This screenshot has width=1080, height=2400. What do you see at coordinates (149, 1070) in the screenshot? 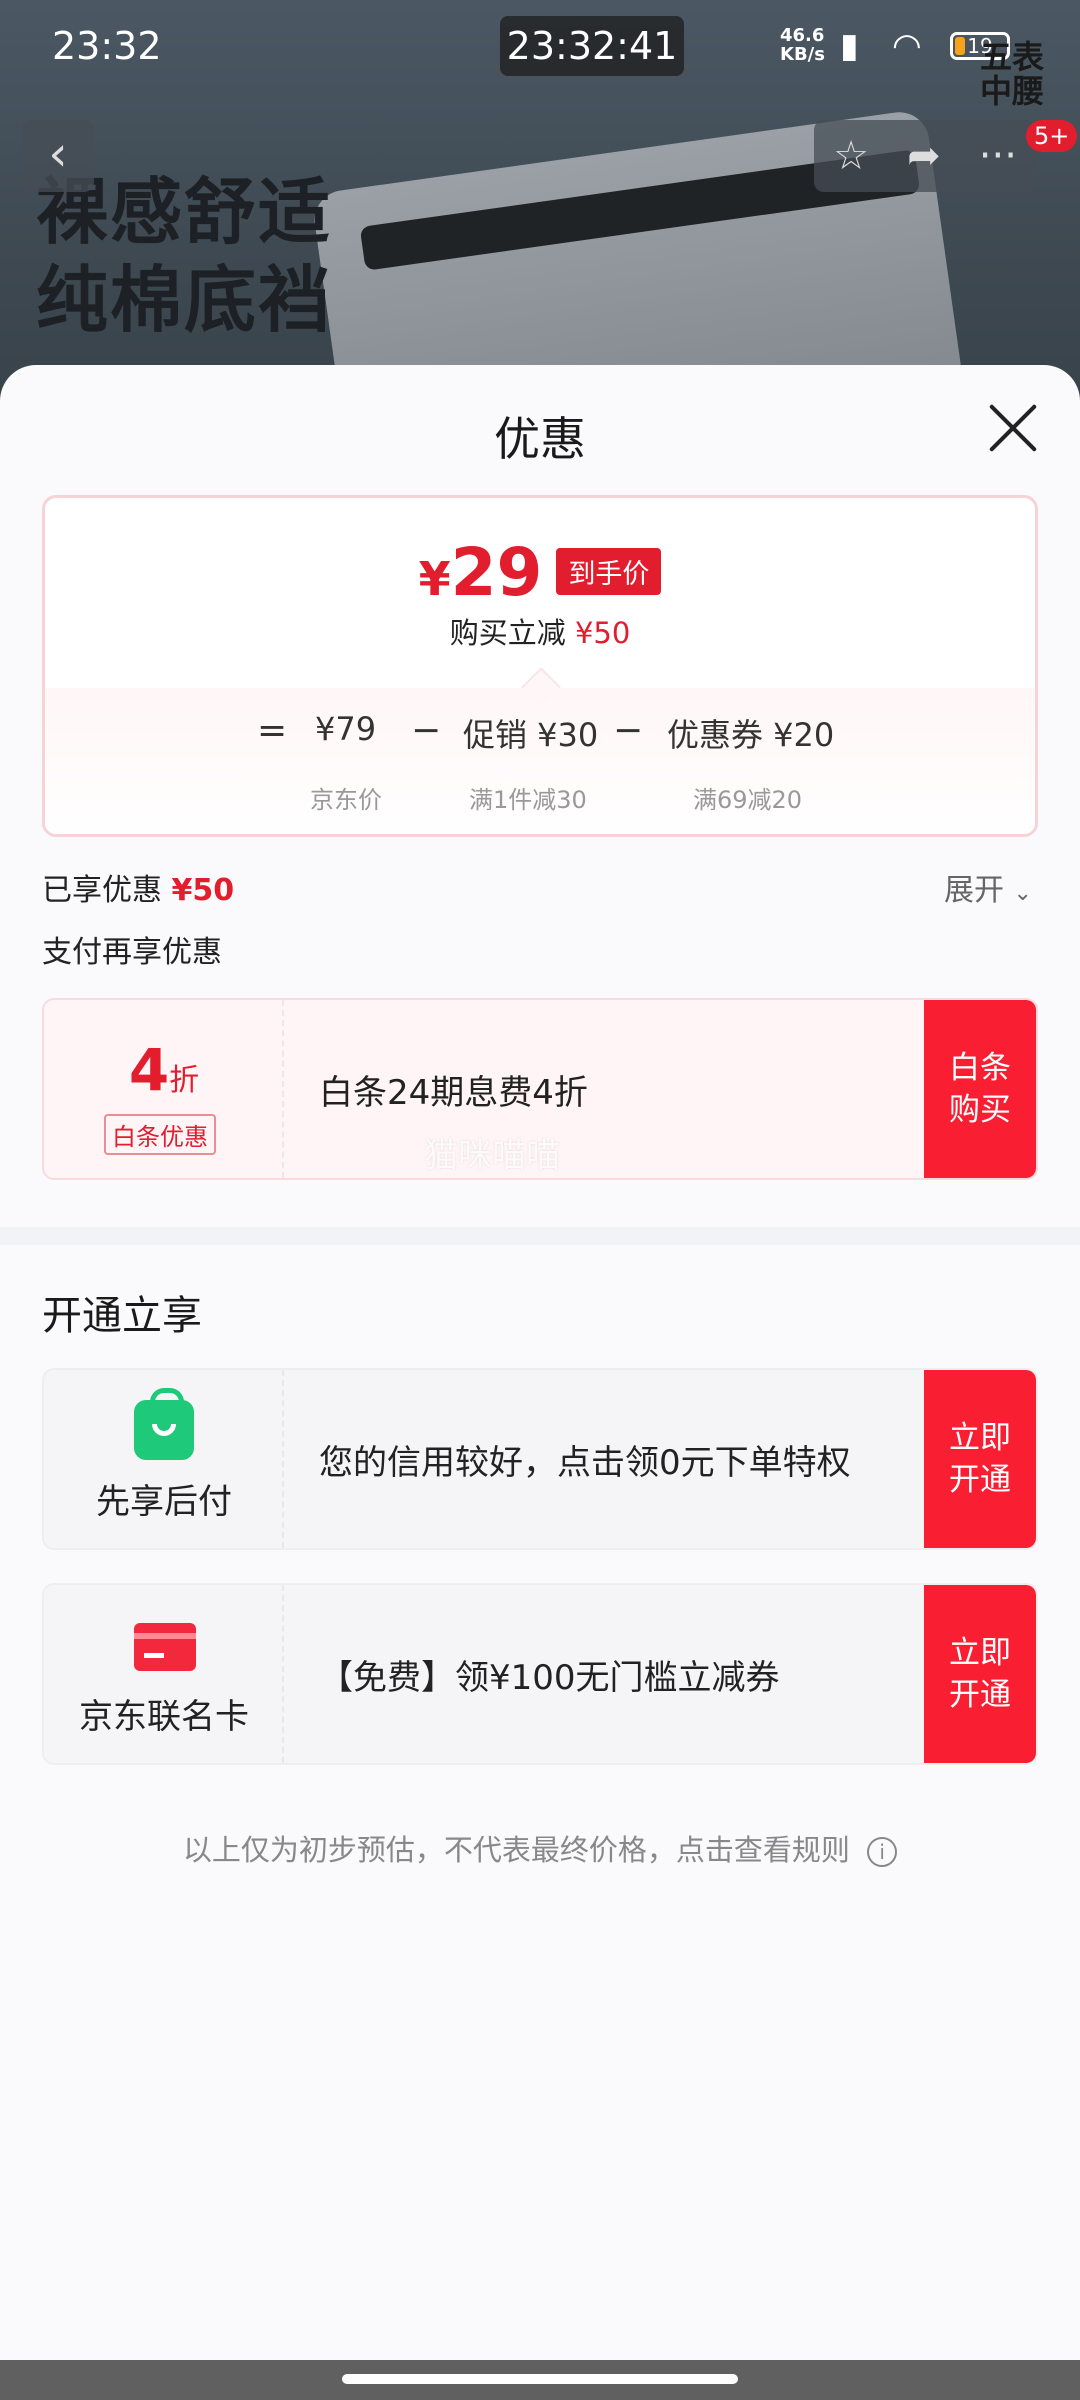
I see `baitiao-discount-number: 4` at bounding box center [149, 1070].